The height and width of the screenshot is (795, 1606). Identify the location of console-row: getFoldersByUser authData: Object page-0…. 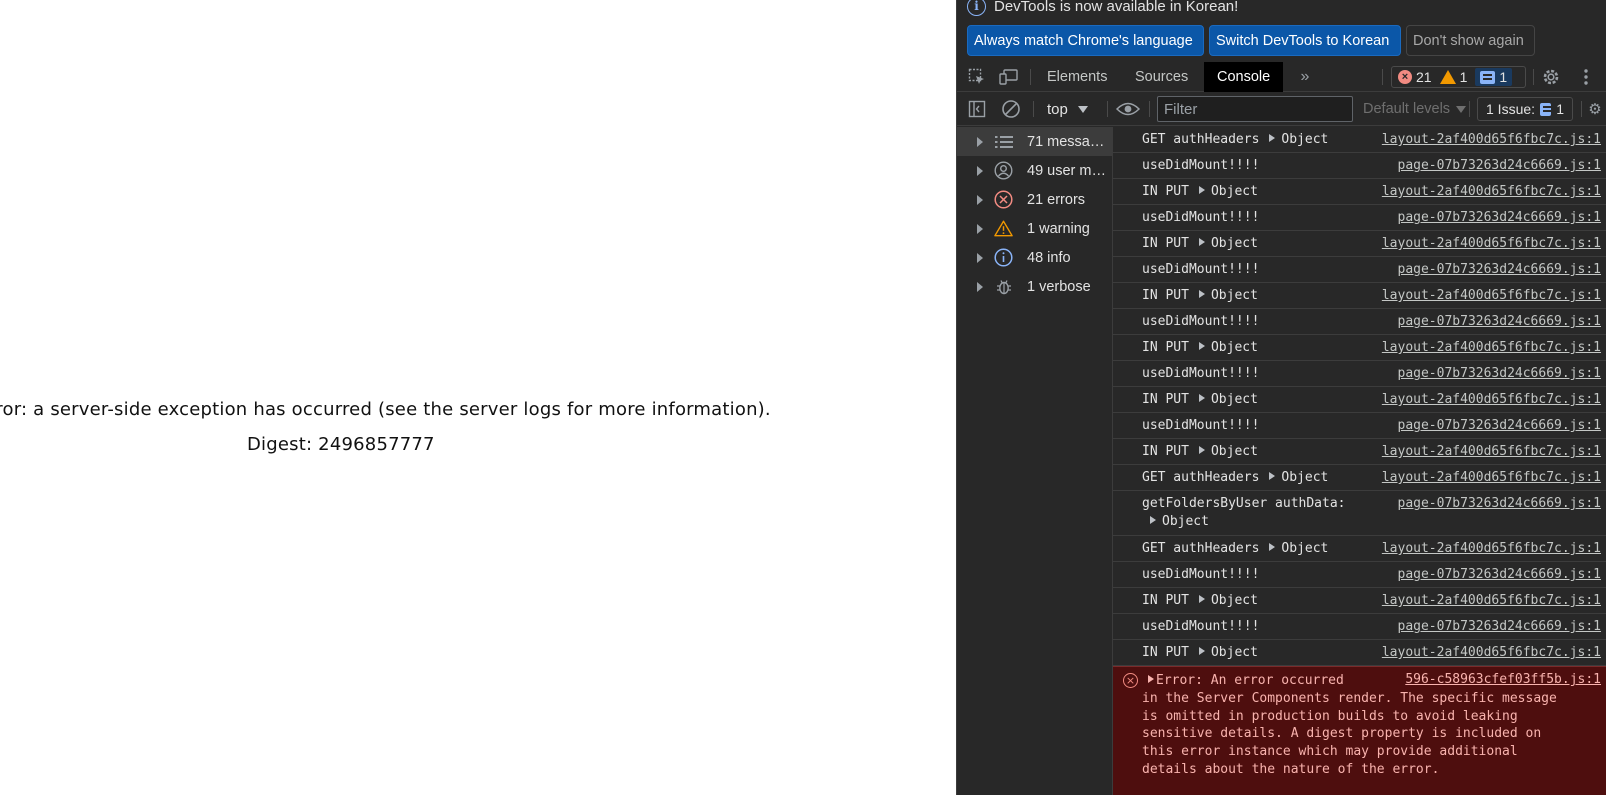
(1359, 513).